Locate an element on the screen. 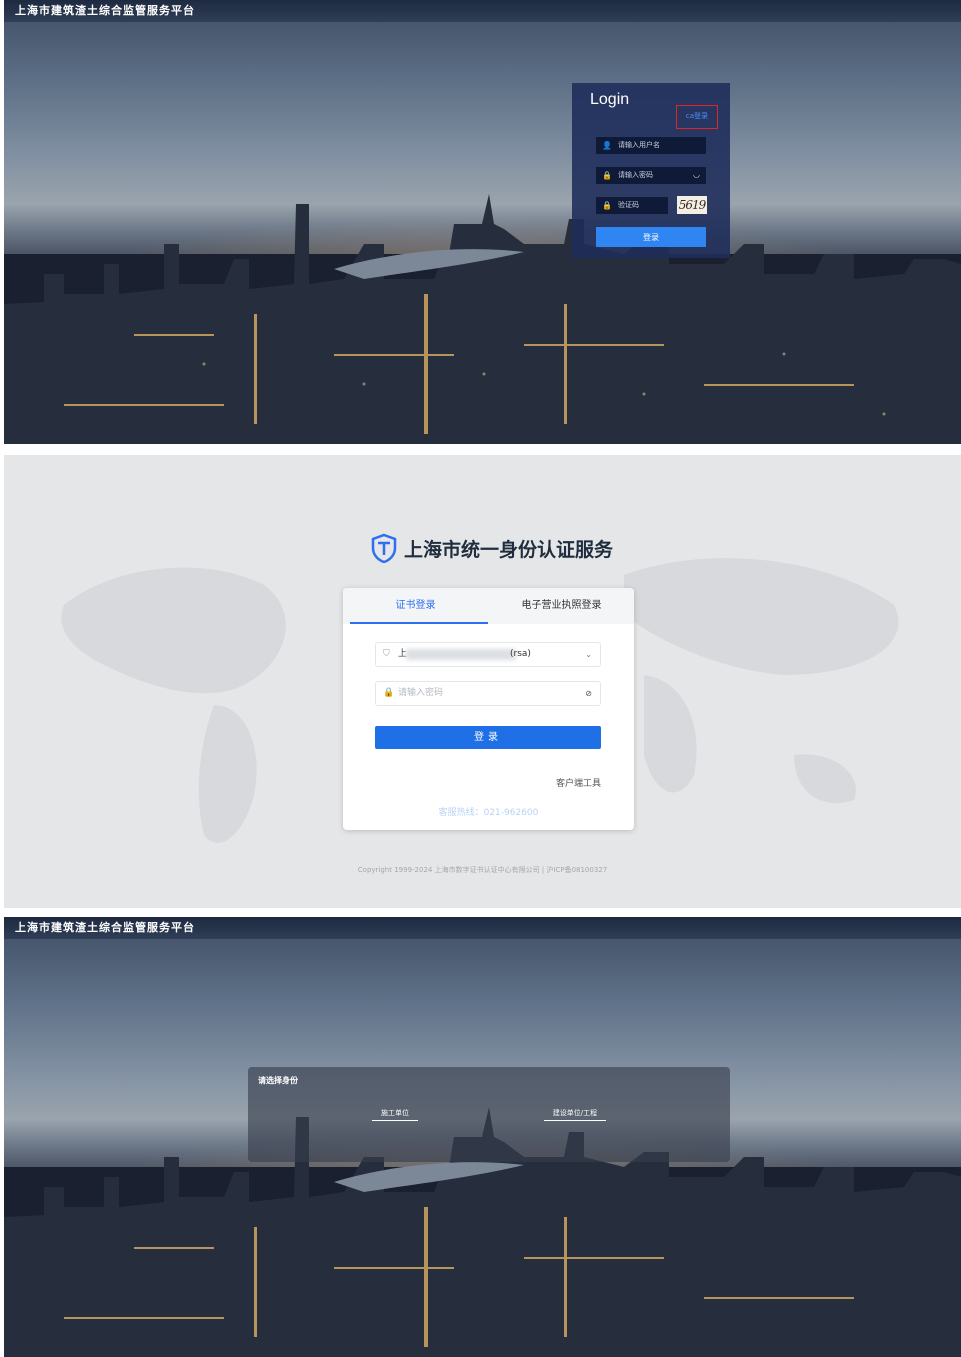 The height and width of the screenshot is (1357, 961). role-prompt: 请选择身份 is located at coordinates (278, 1080).